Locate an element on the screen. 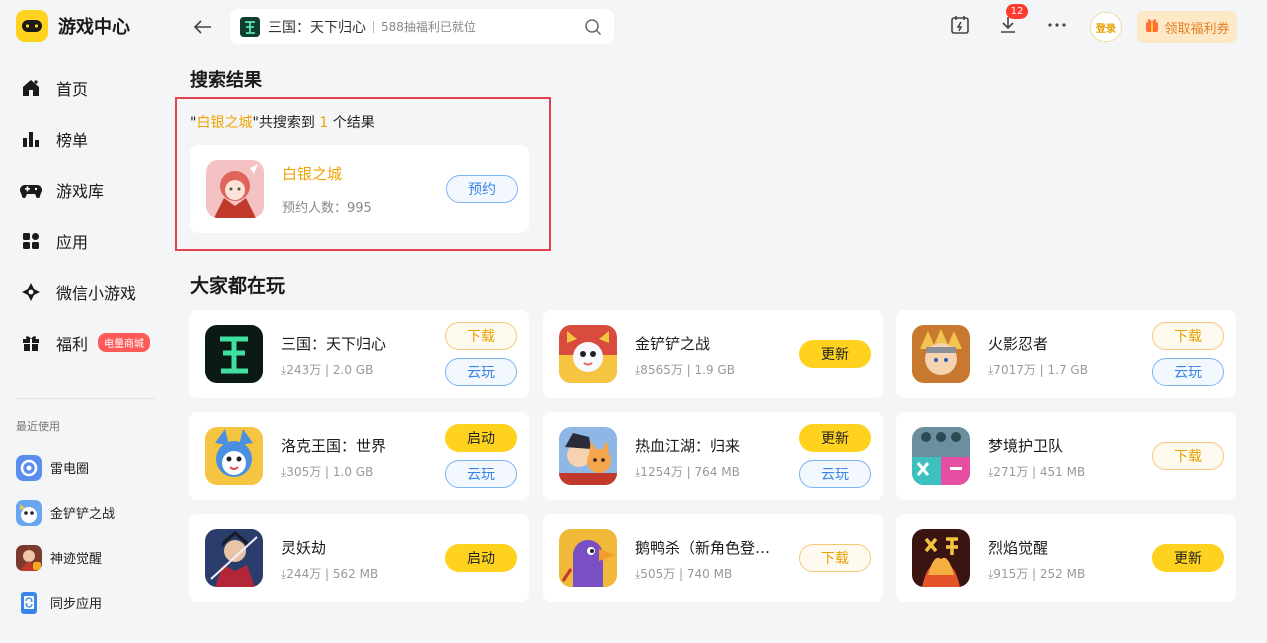 The height and width of the screenshot is (643, 1267). result-card: 白银之城 预约人数：995 预约 is located at coordinates (359, 189).